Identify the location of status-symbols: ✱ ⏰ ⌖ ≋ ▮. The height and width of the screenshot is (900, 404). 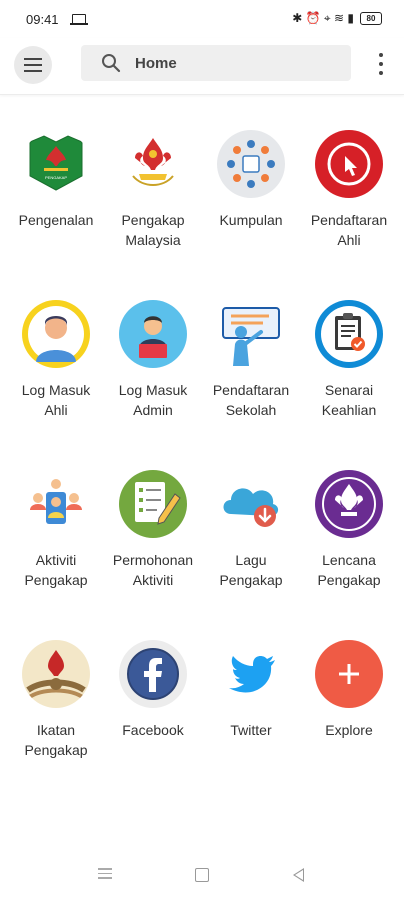
(323, 18).